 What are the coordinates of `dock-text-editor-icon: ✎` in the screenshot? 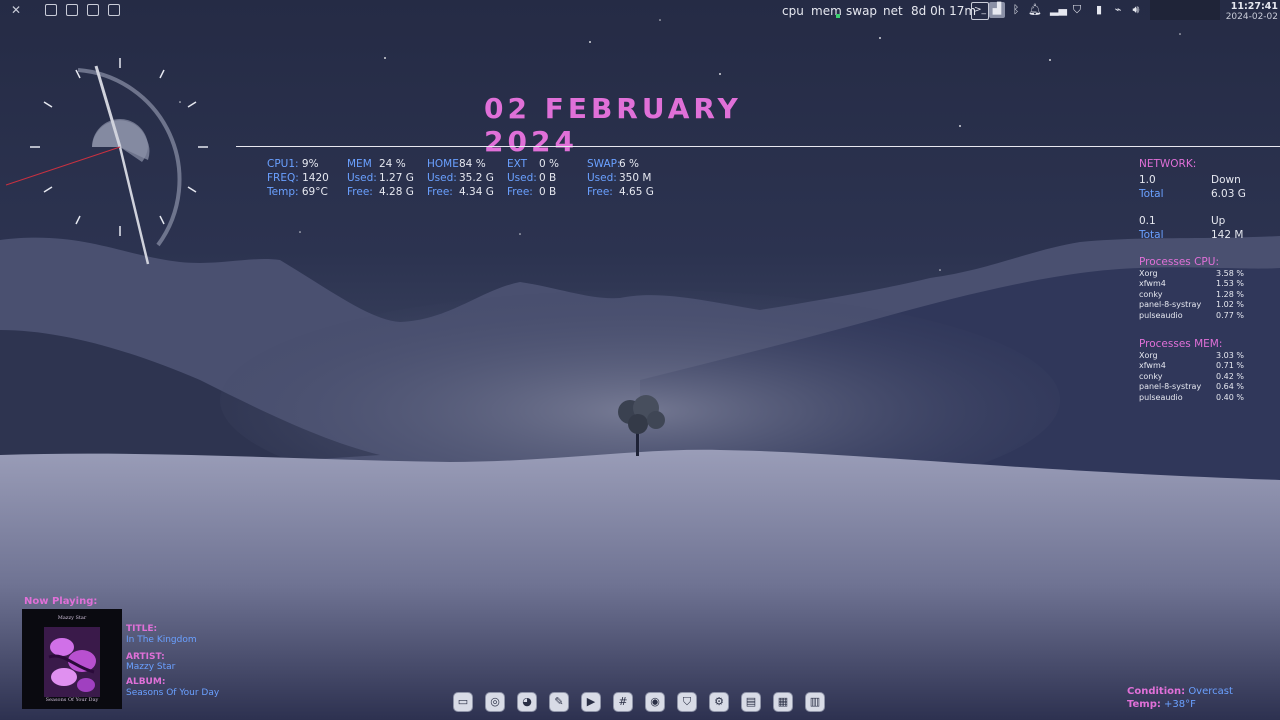 It's located at (559, 702).